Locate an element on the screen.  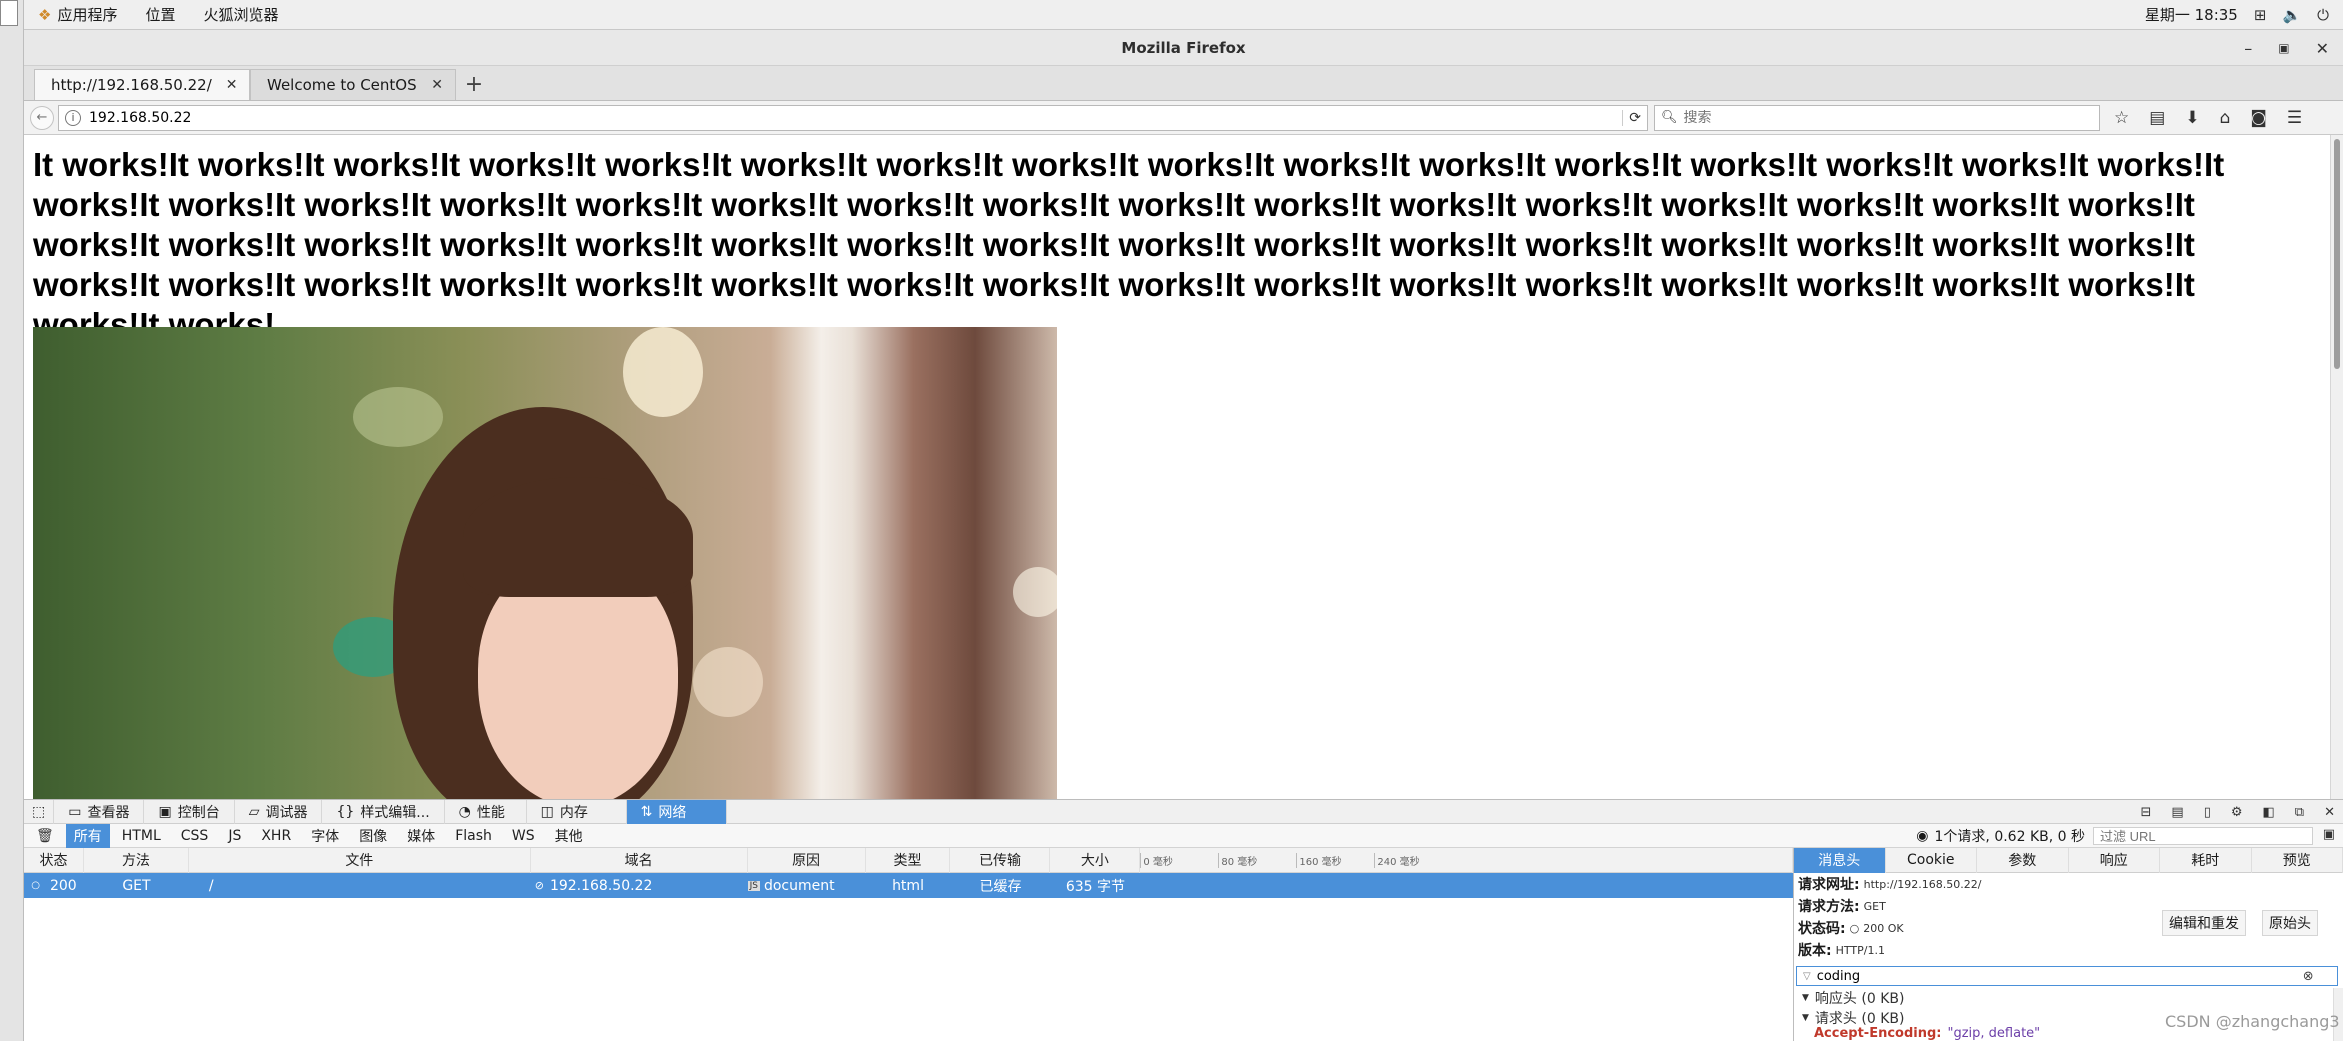
tool-inspector: ▭ 查看器 is located at coordinates (99, 811).